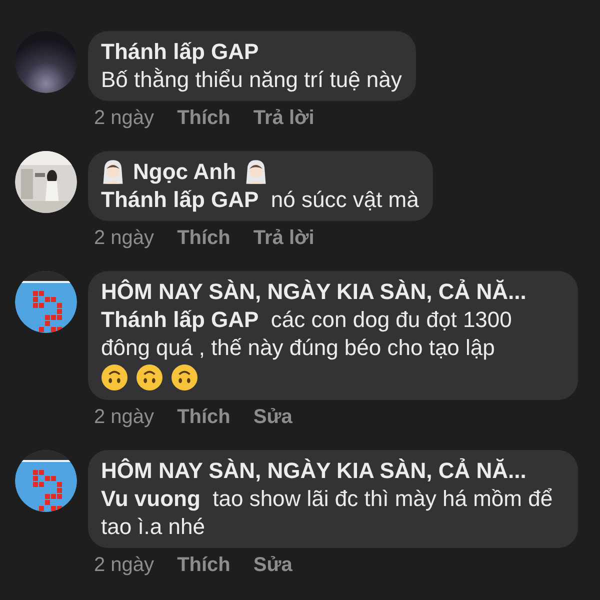 This screenshot has width=600, height=600. Describe the element at coordinates (251, 80) in the screenshot. I see `comment-text: Bố thằng thiểu năng trí tuệ này` at that location.